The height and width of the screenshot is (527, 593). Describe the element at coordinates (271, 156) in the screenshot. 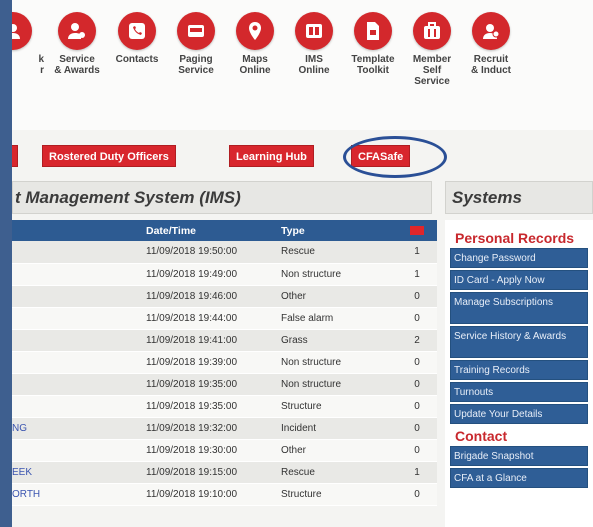

I see `learning-hub-button: Learning Hub` at that location.